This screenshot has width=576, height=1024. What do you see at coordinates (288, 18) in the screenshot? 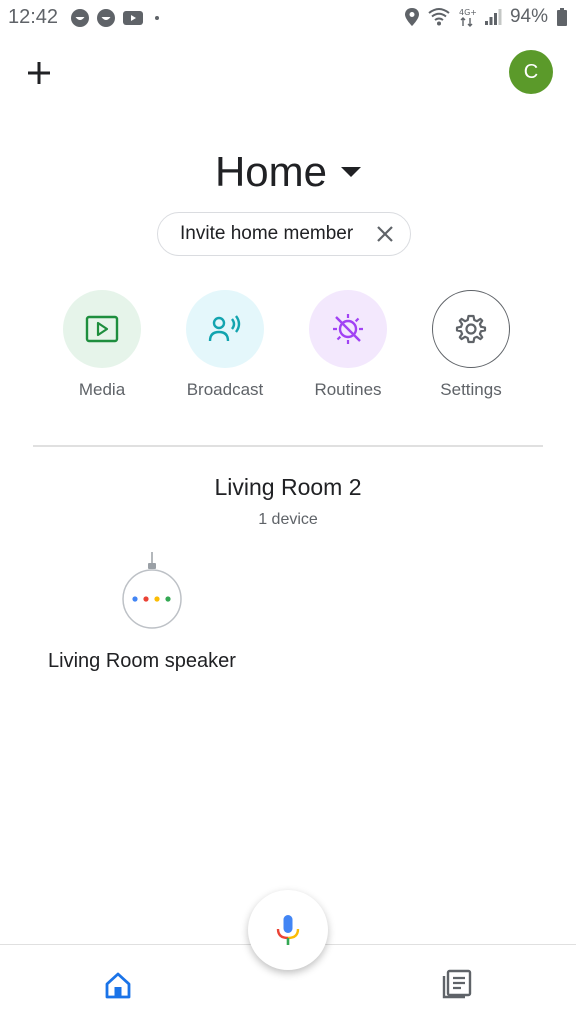
I see `status-bar: 12:42 4G+ 94%` at bounding box center [288, 18].